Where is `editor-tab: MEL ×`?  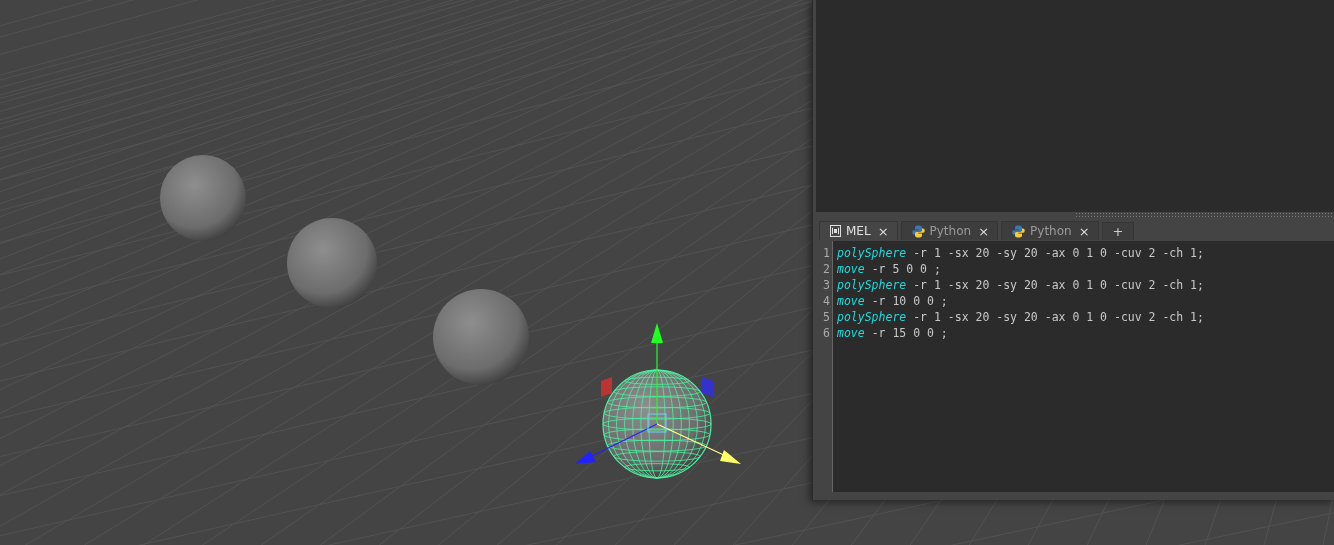
editor-tab: MEL × is located at coordinates (858, 230).